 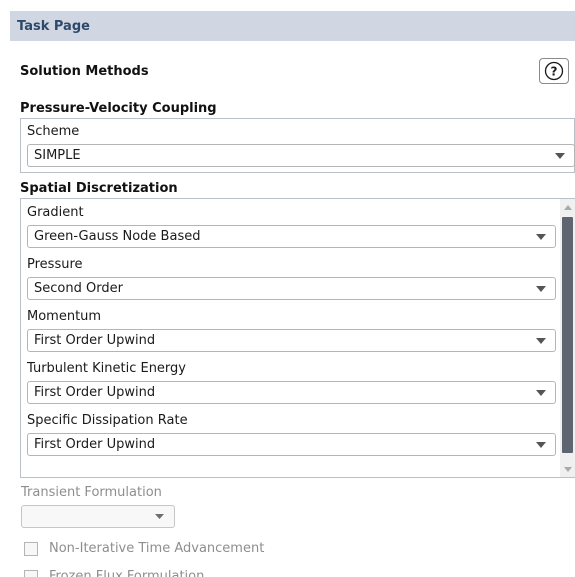 What do you see at coordinates (291, 288) in the screenshot?
I see `pressure-dropdown: Second Order` at bounding box center [291, 288].